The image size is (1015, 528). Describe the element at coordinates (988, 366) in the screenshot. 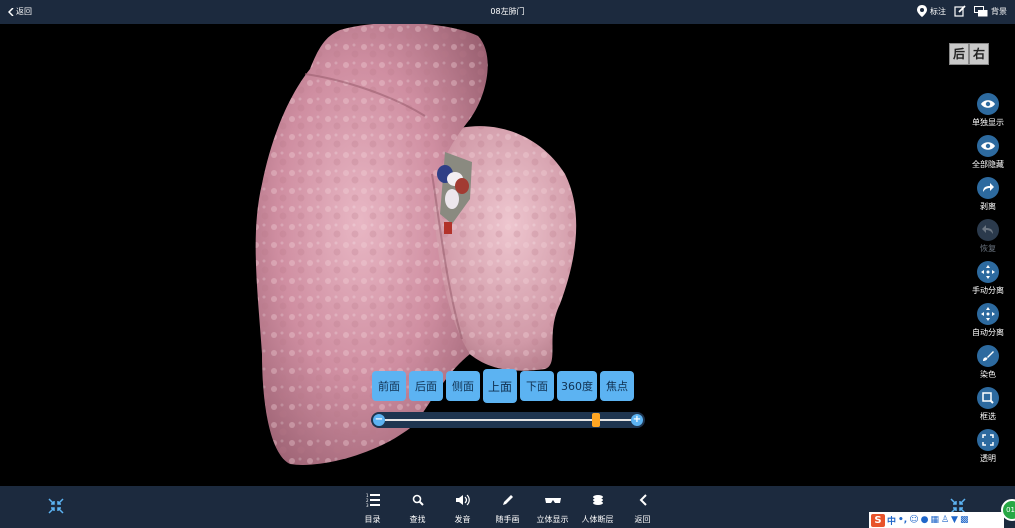

I see `color-tool: 染色` at that location.